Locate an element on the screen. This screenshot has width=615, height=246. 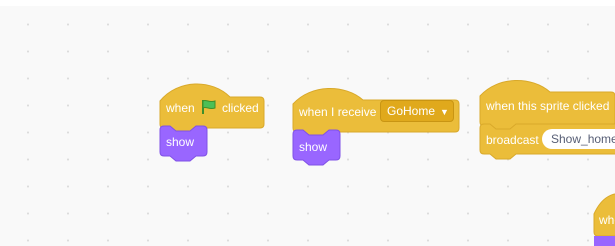
message-dropdown: GoHome ▼ is located at coordinates (417, 111).